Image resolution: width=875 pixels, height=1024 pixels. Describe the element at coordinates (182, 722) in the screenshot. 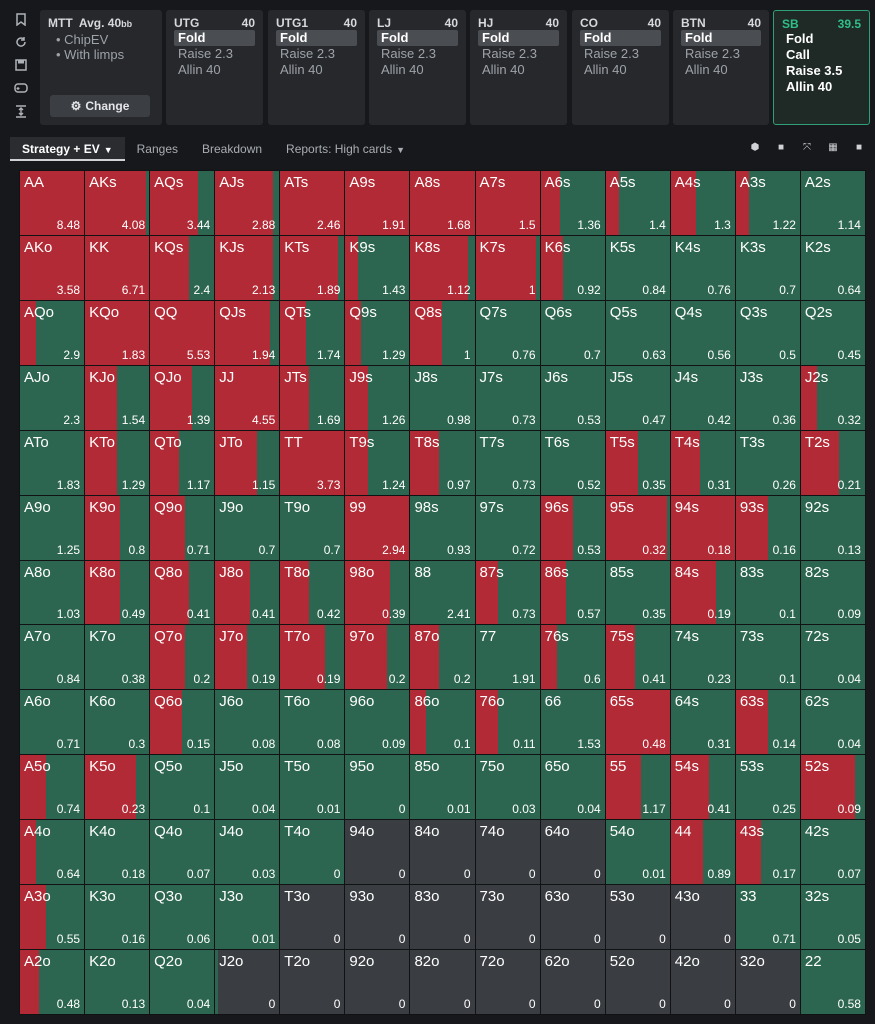

I see `hand-cell: Q6o 0.15` at that location.